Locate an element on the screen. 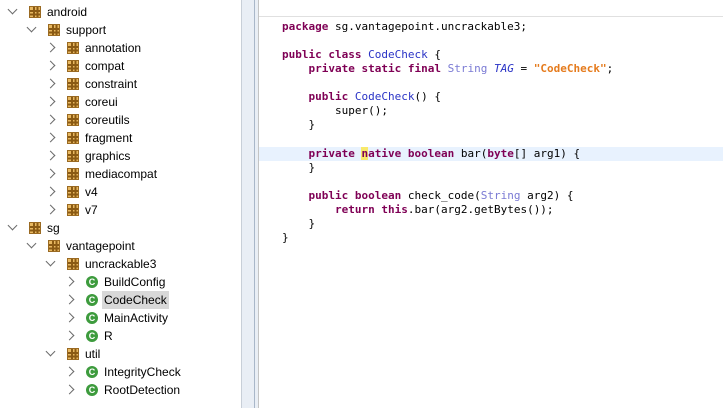  code-line-class-decl: public class CodeCheck { is located at coordinates (361, 54).